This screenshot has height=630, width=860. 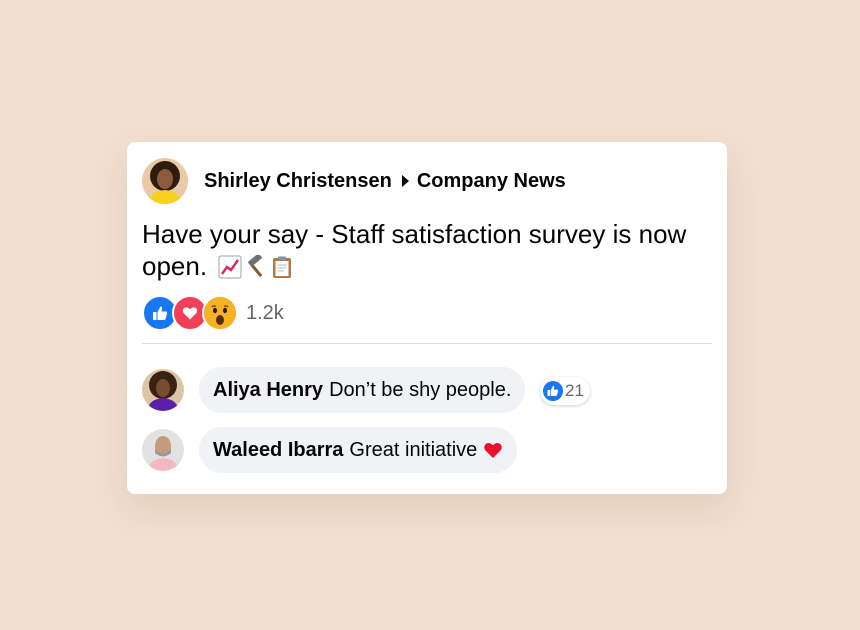 What do you see at coordinates (574, 390) in the screenshot?
I see `comment-like-count: 21` at bounding box center [574, 390].